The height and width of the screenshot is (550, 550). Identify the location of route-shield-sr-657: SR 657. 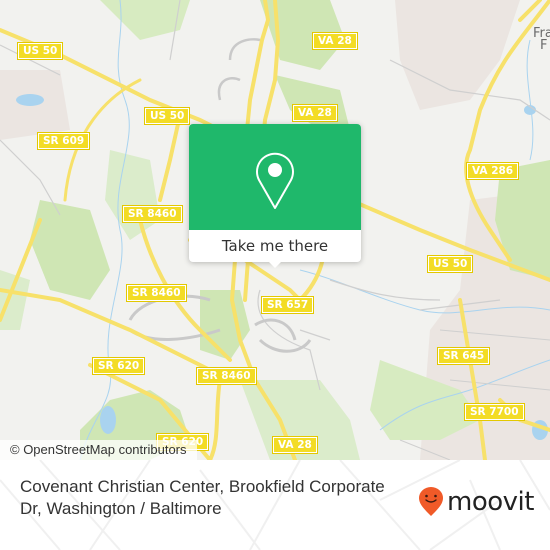
(287, 305).